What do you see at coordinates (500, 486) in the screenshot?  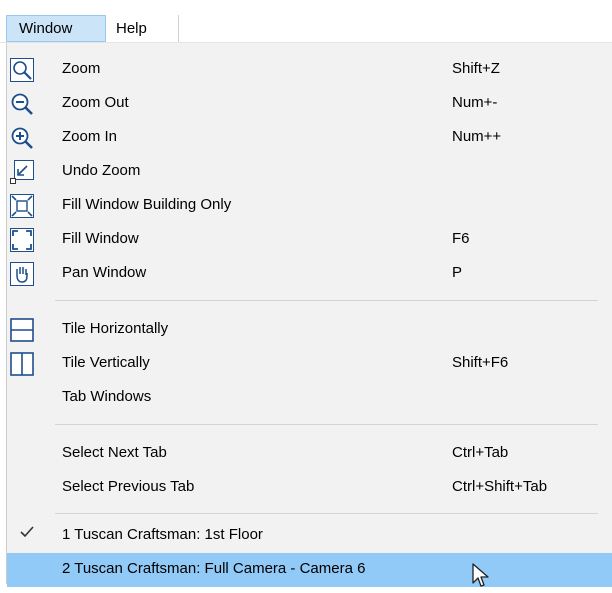 I see `menu-item-shortcut: Ctrl+Shift+Tab` at bounding box center [500, 486].